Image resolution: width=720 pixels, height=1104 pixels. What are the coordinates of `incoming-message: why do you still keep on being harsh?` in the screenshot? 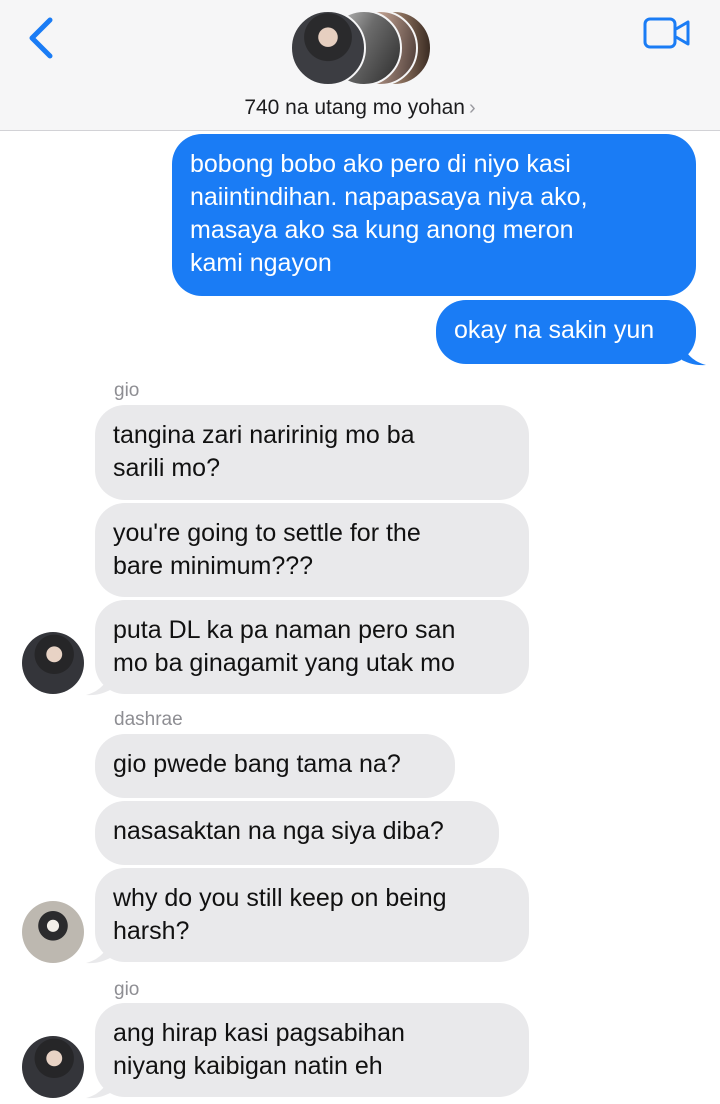 It's located at (312, 915).